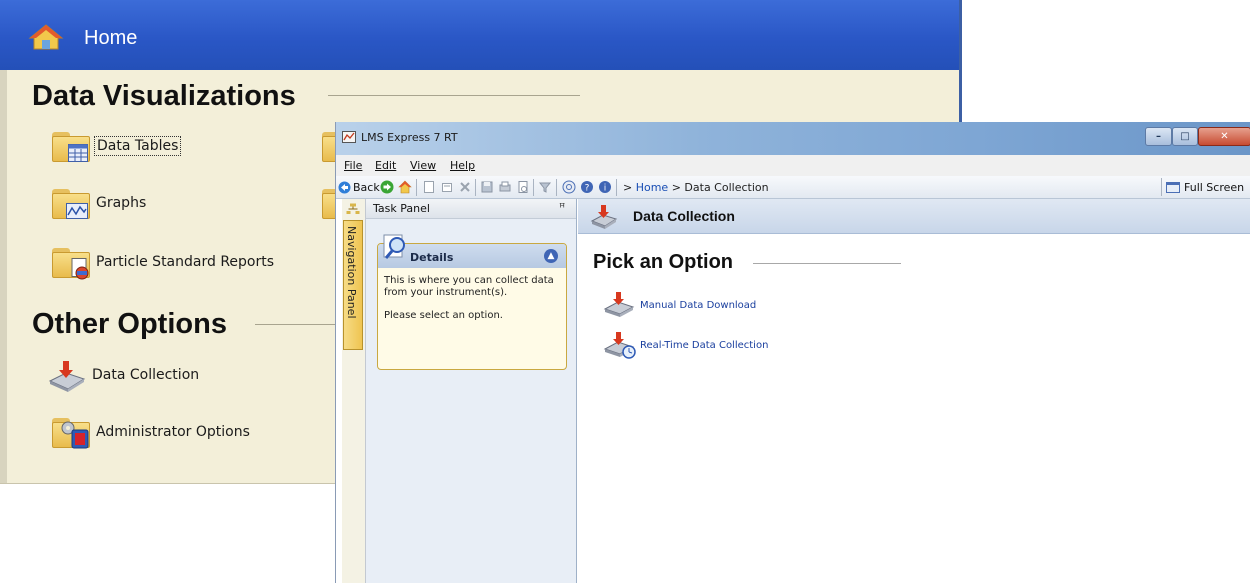 Image resolution: width=1250 pixels, height=583 pixels. Describe the element at coordinates (409, 137) in the screenshot. I see `window-title: LMS Express 7 RT` at that location.